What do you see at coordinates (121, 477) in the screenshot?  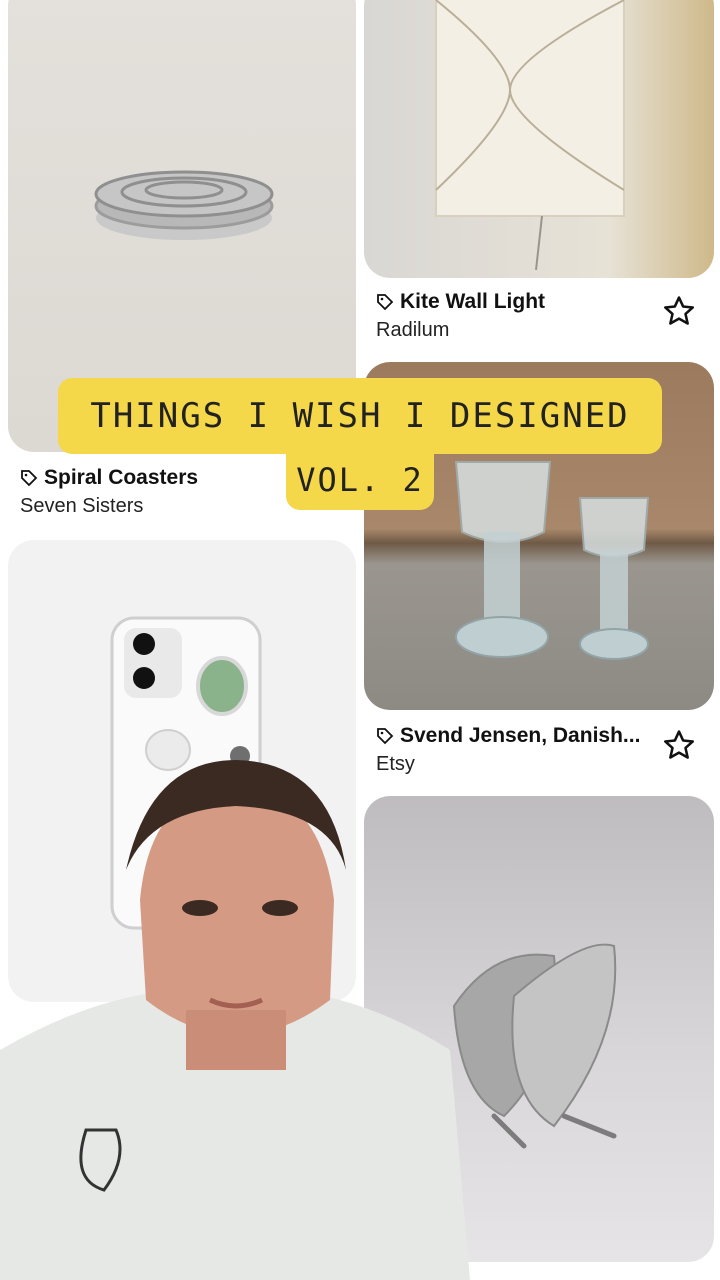 I see `pin-title: Spiral Coasters` at bounding box center [121, 477].